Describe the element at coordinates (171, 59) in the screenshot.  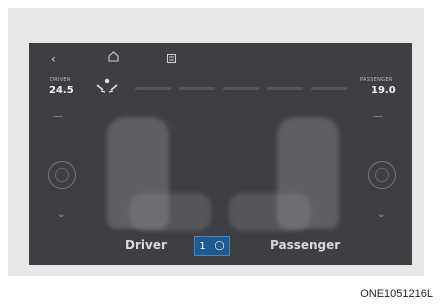
I see `menu-icon` at that location.